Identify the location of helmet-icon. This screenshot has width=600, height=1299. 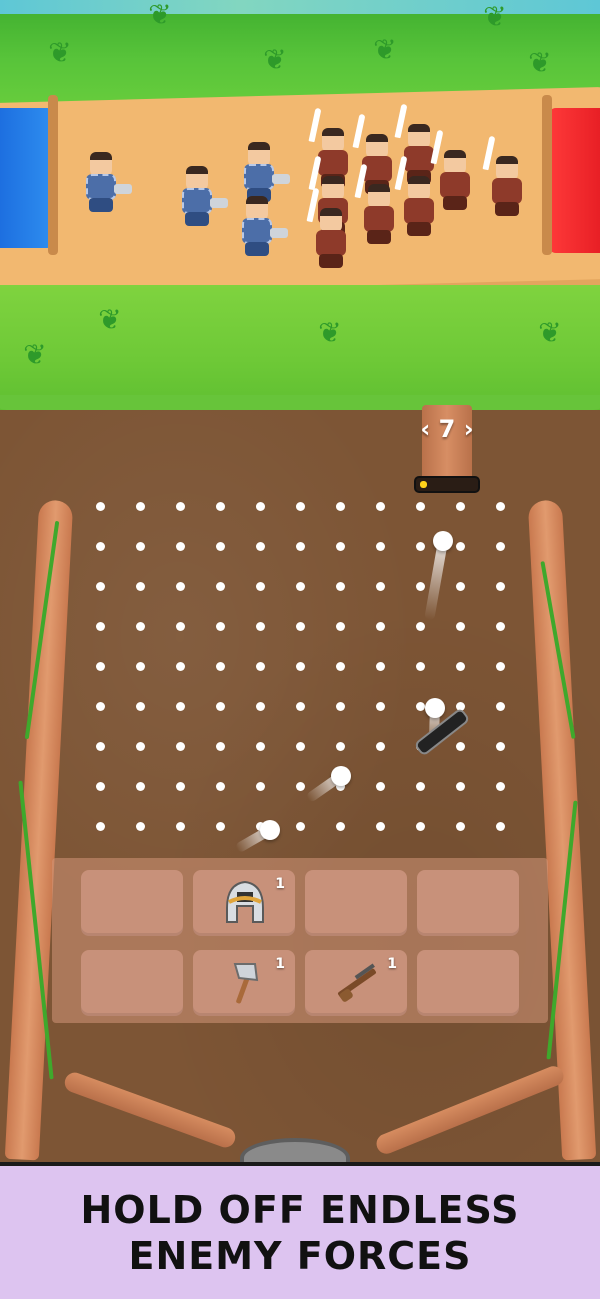
(245, 903).